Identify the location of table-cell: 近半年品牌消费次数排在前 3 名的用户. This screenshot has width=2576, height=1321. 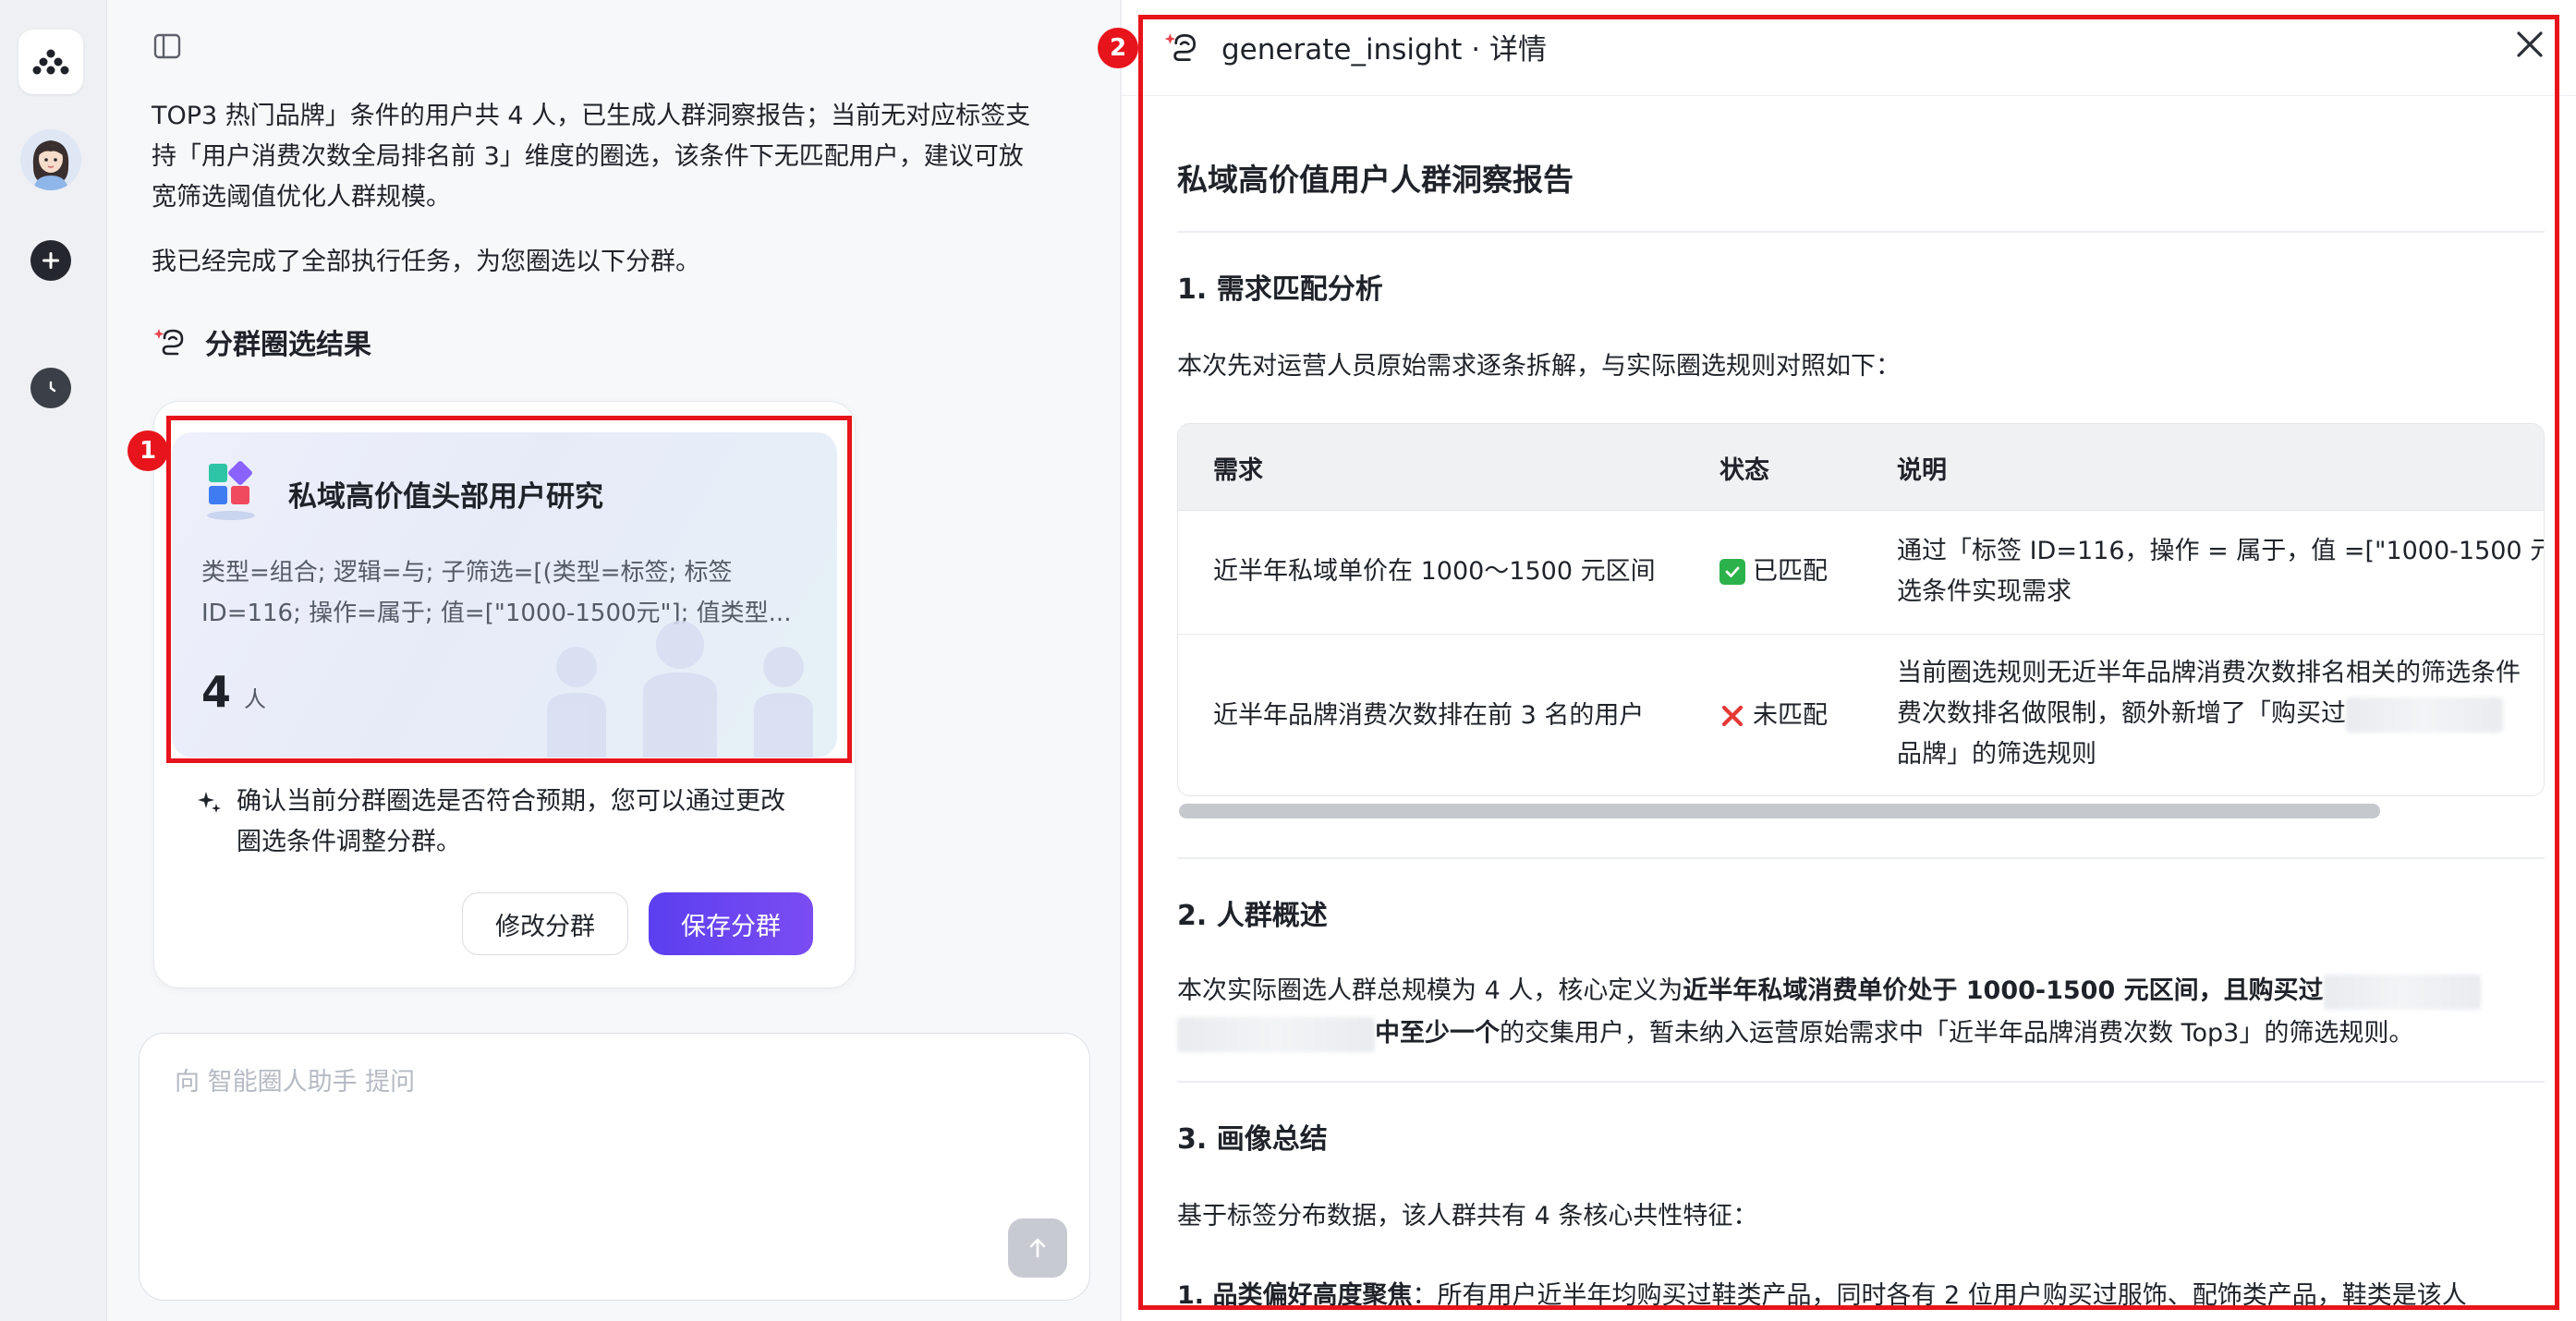
(1429, 715).